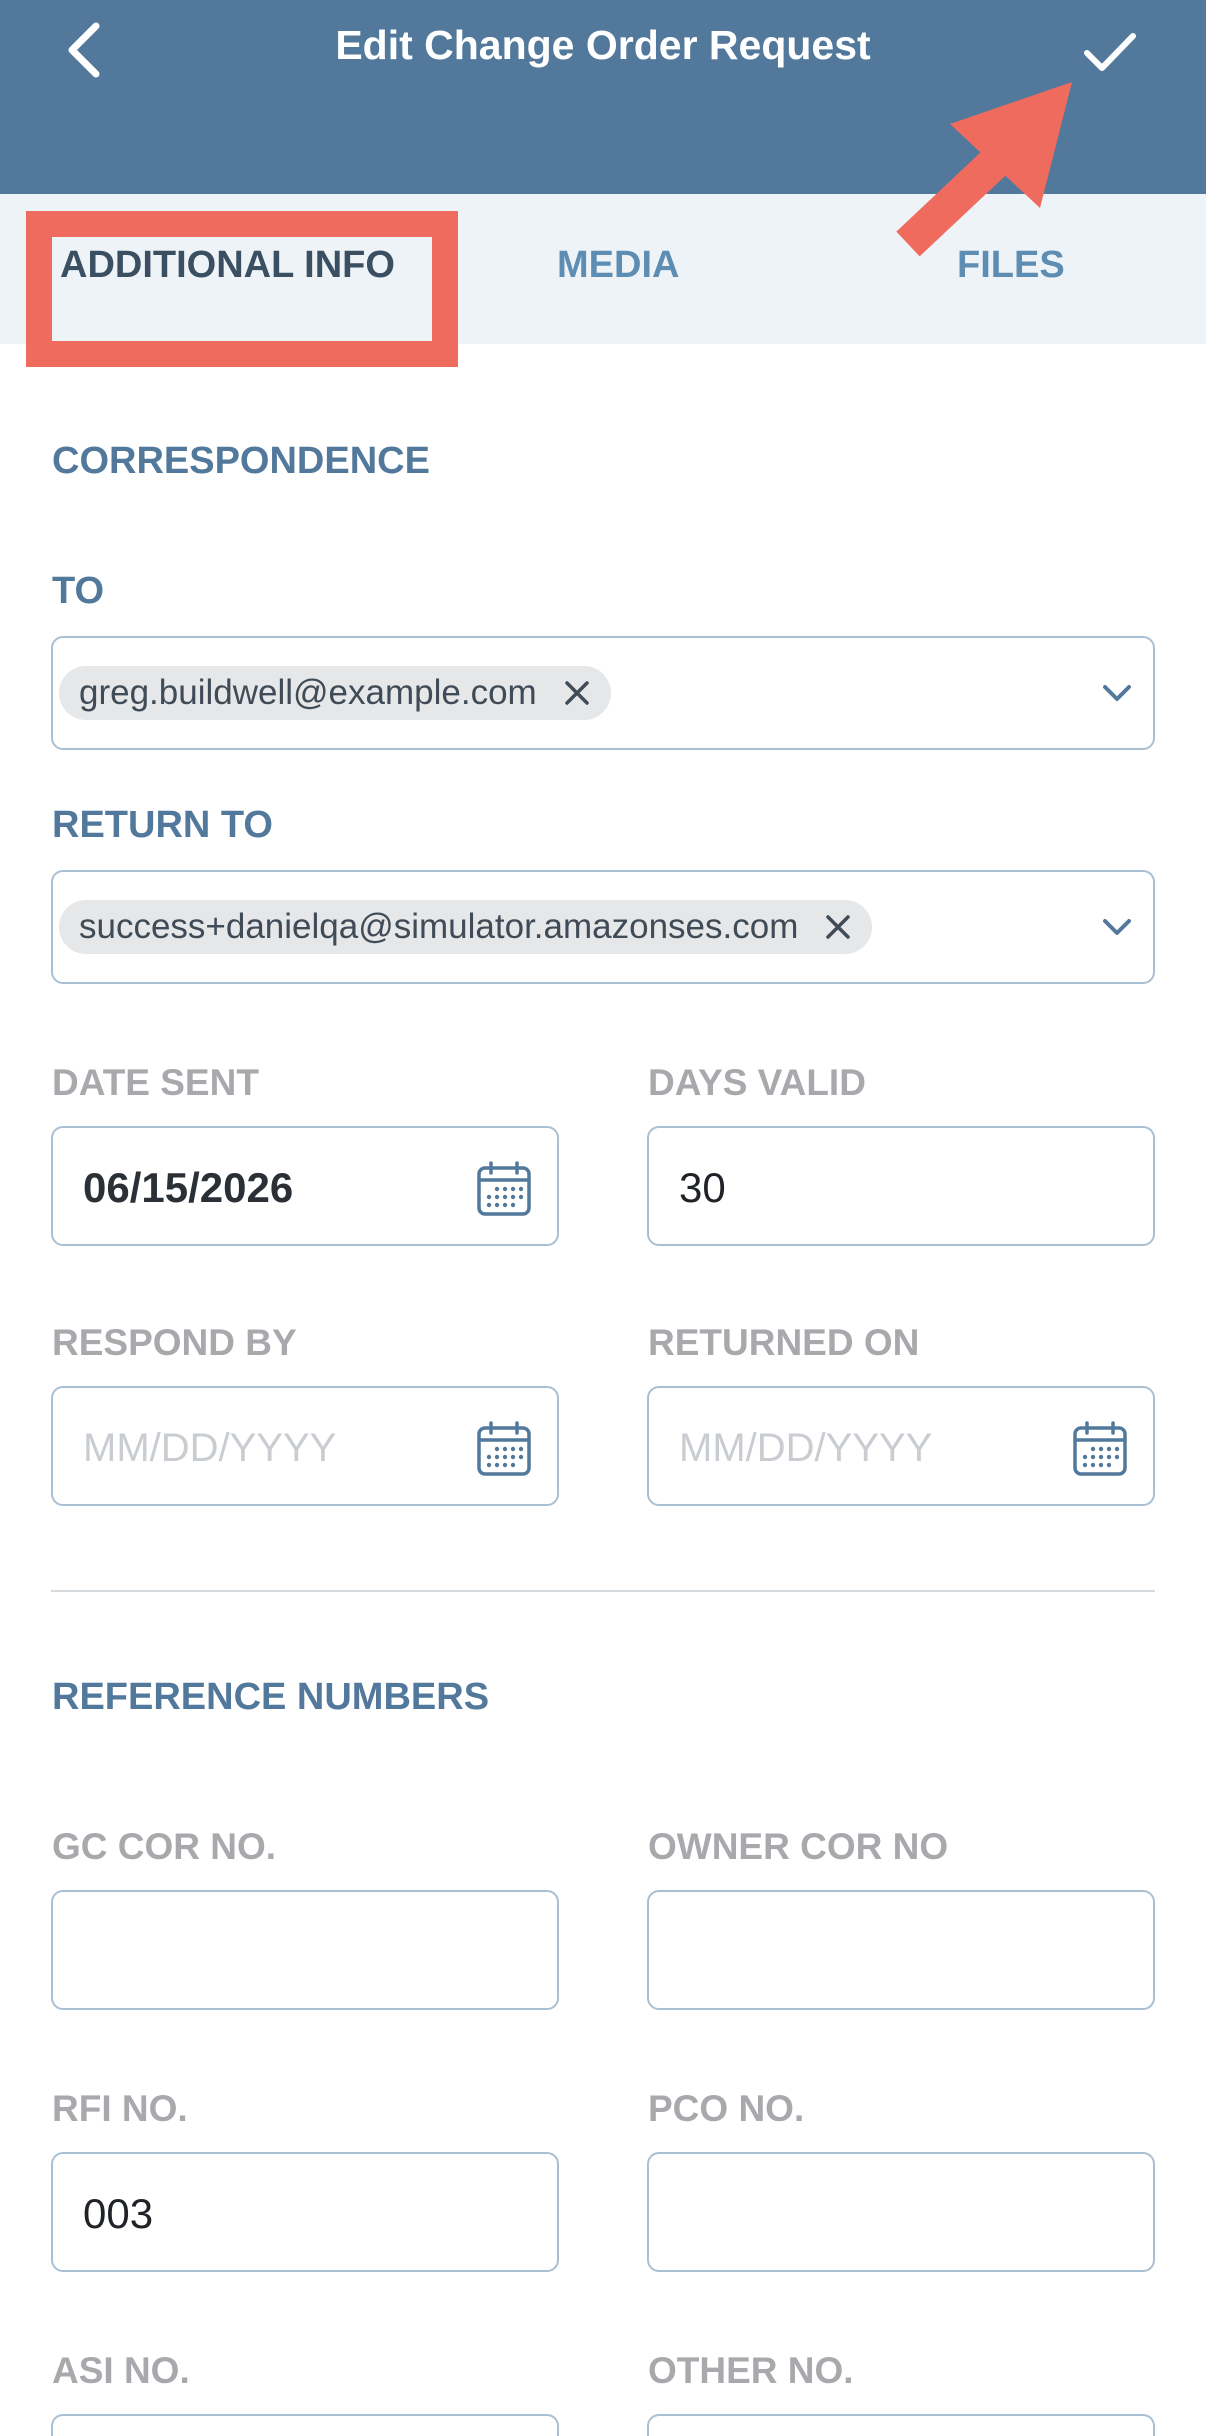  What do you see at coordinates (901, 2212) in the screenshot?
I see `pco-input` at bounding box center [901, 2212].